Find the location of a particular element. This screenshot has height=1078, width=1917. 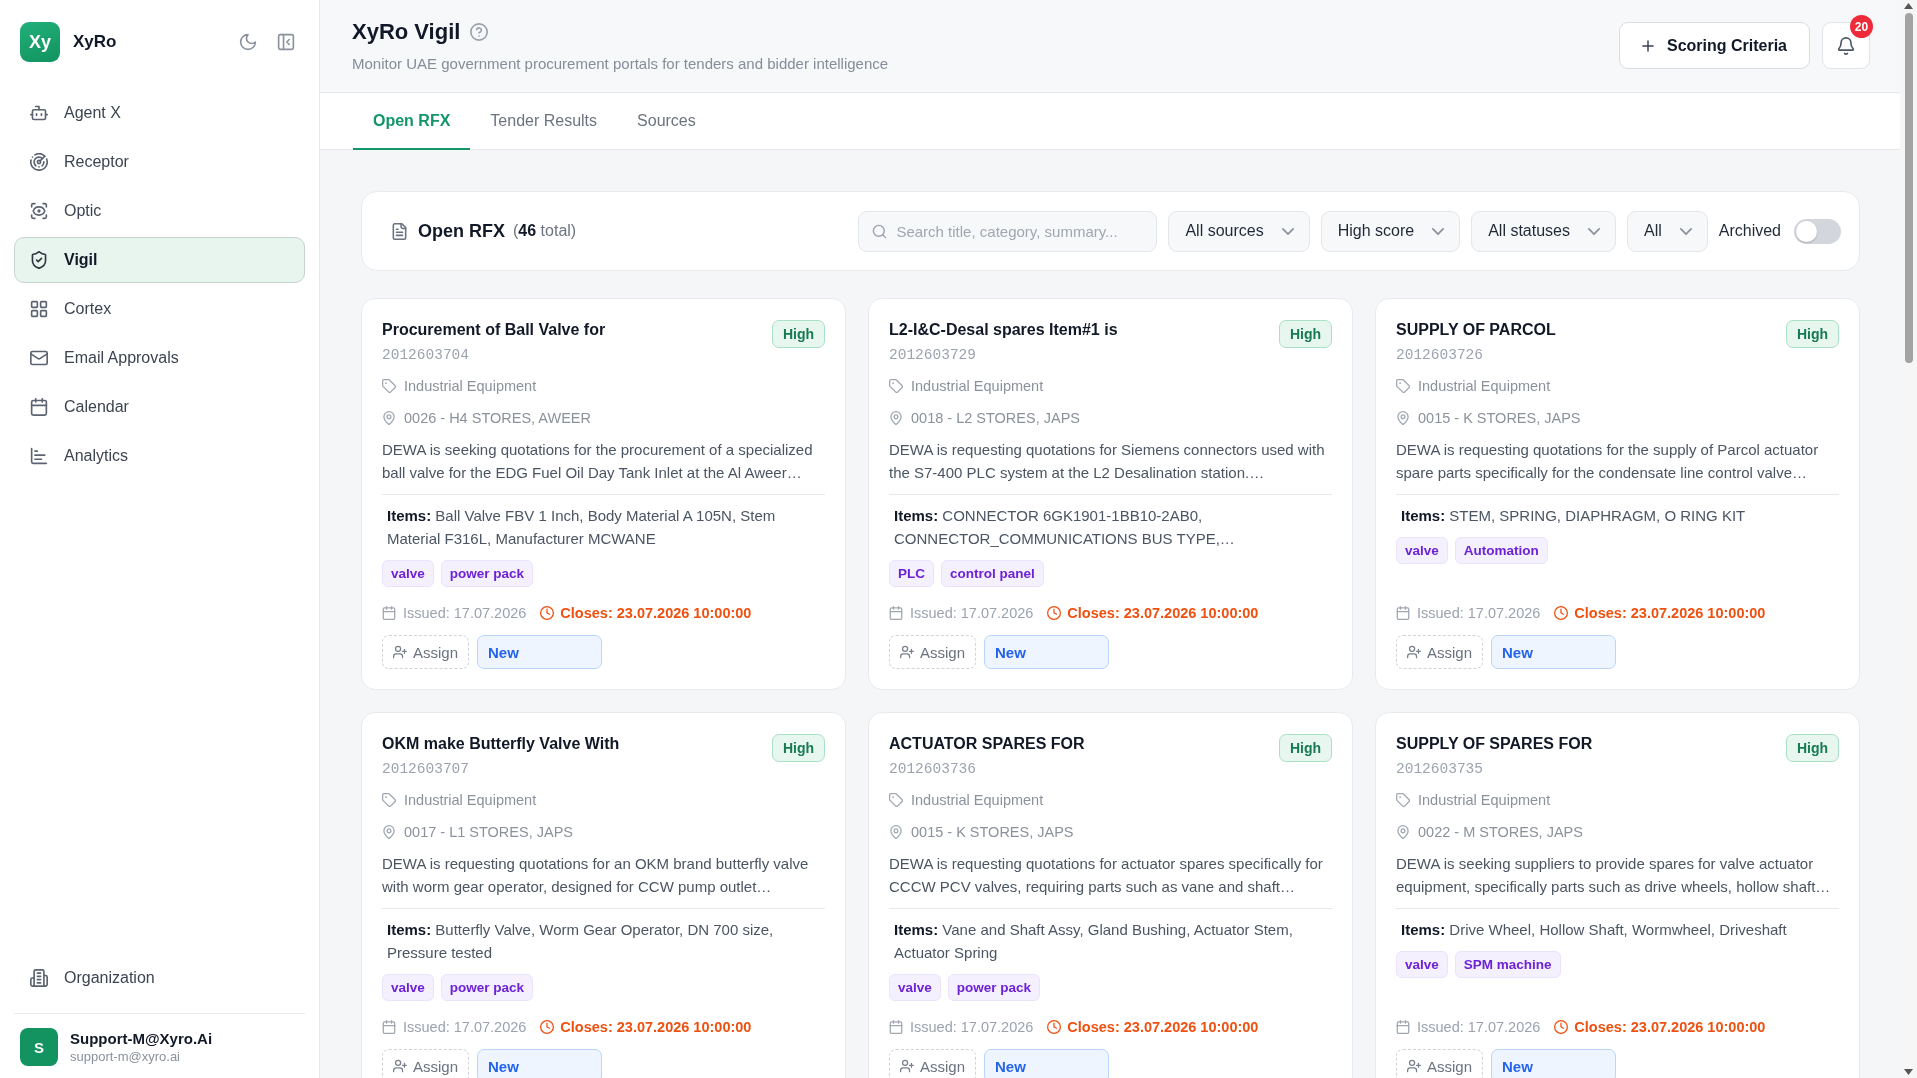

keyword-tag: Automation is located at coordinates (1501, 550).